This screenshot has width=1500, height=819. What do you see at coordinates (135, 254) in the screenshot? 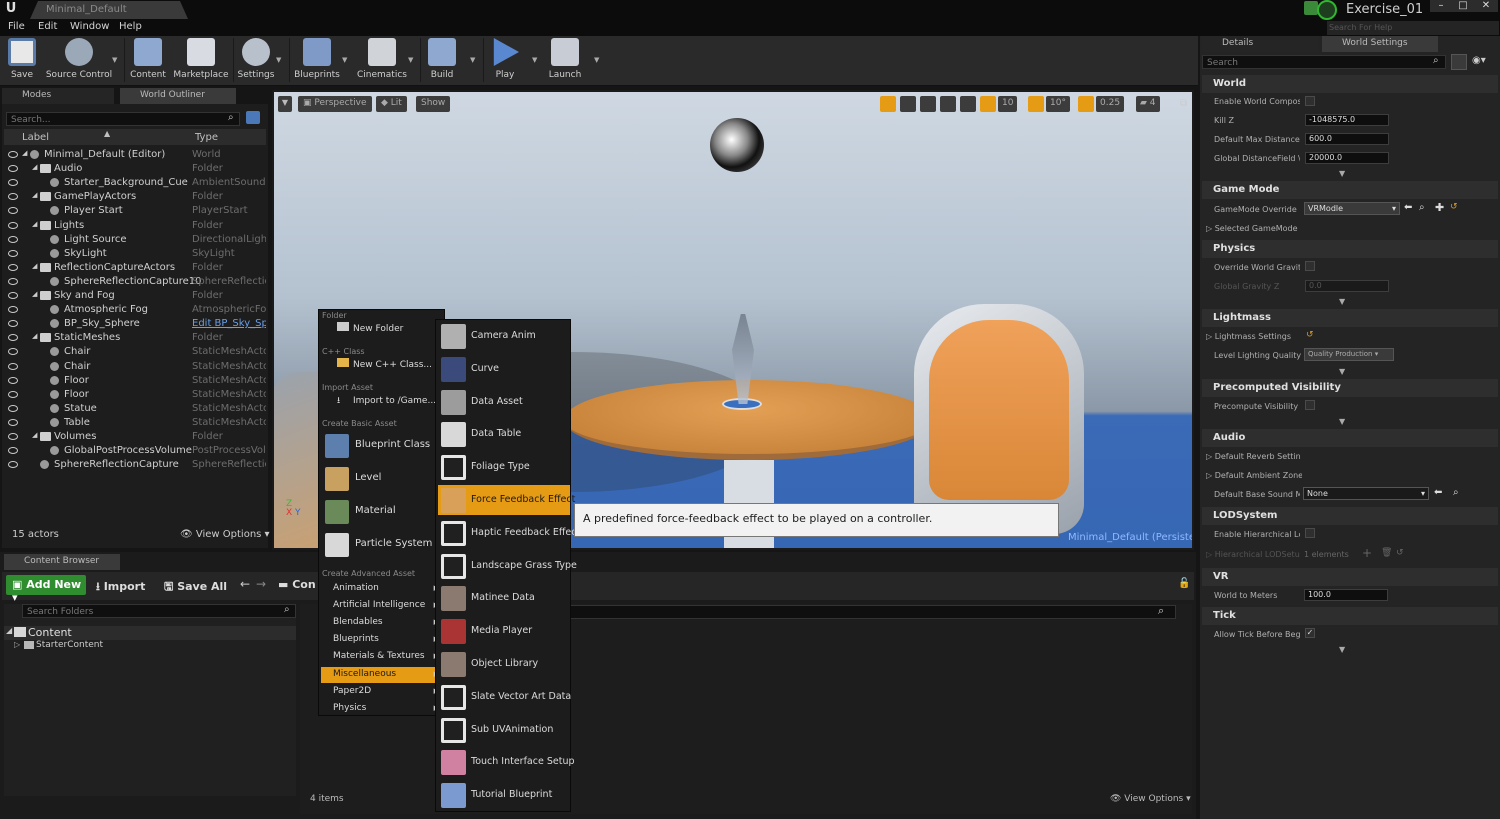
I see `outliner-row: SkyLight SkyLight` at bounding box center [135, 254].